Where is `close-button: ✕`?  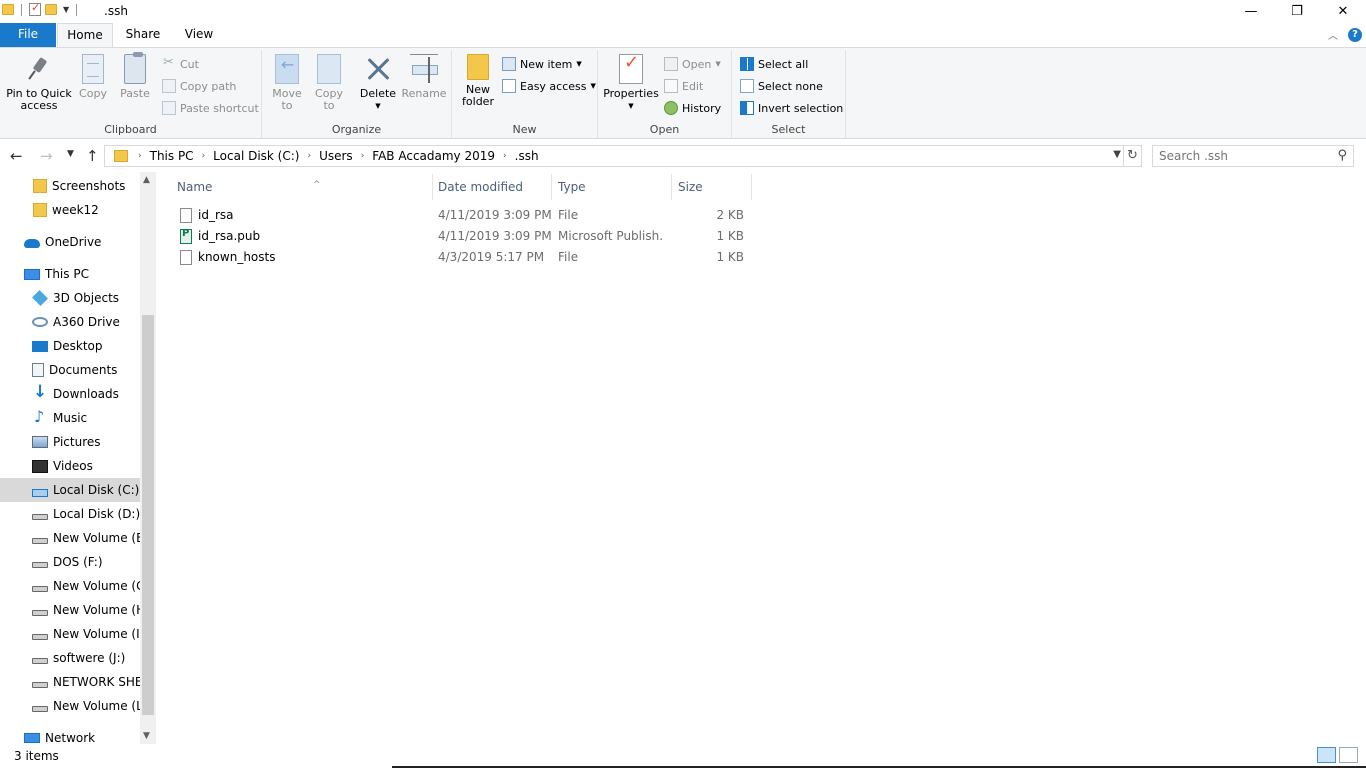 close-button: ✕ is located at coordinates (1343, 11).